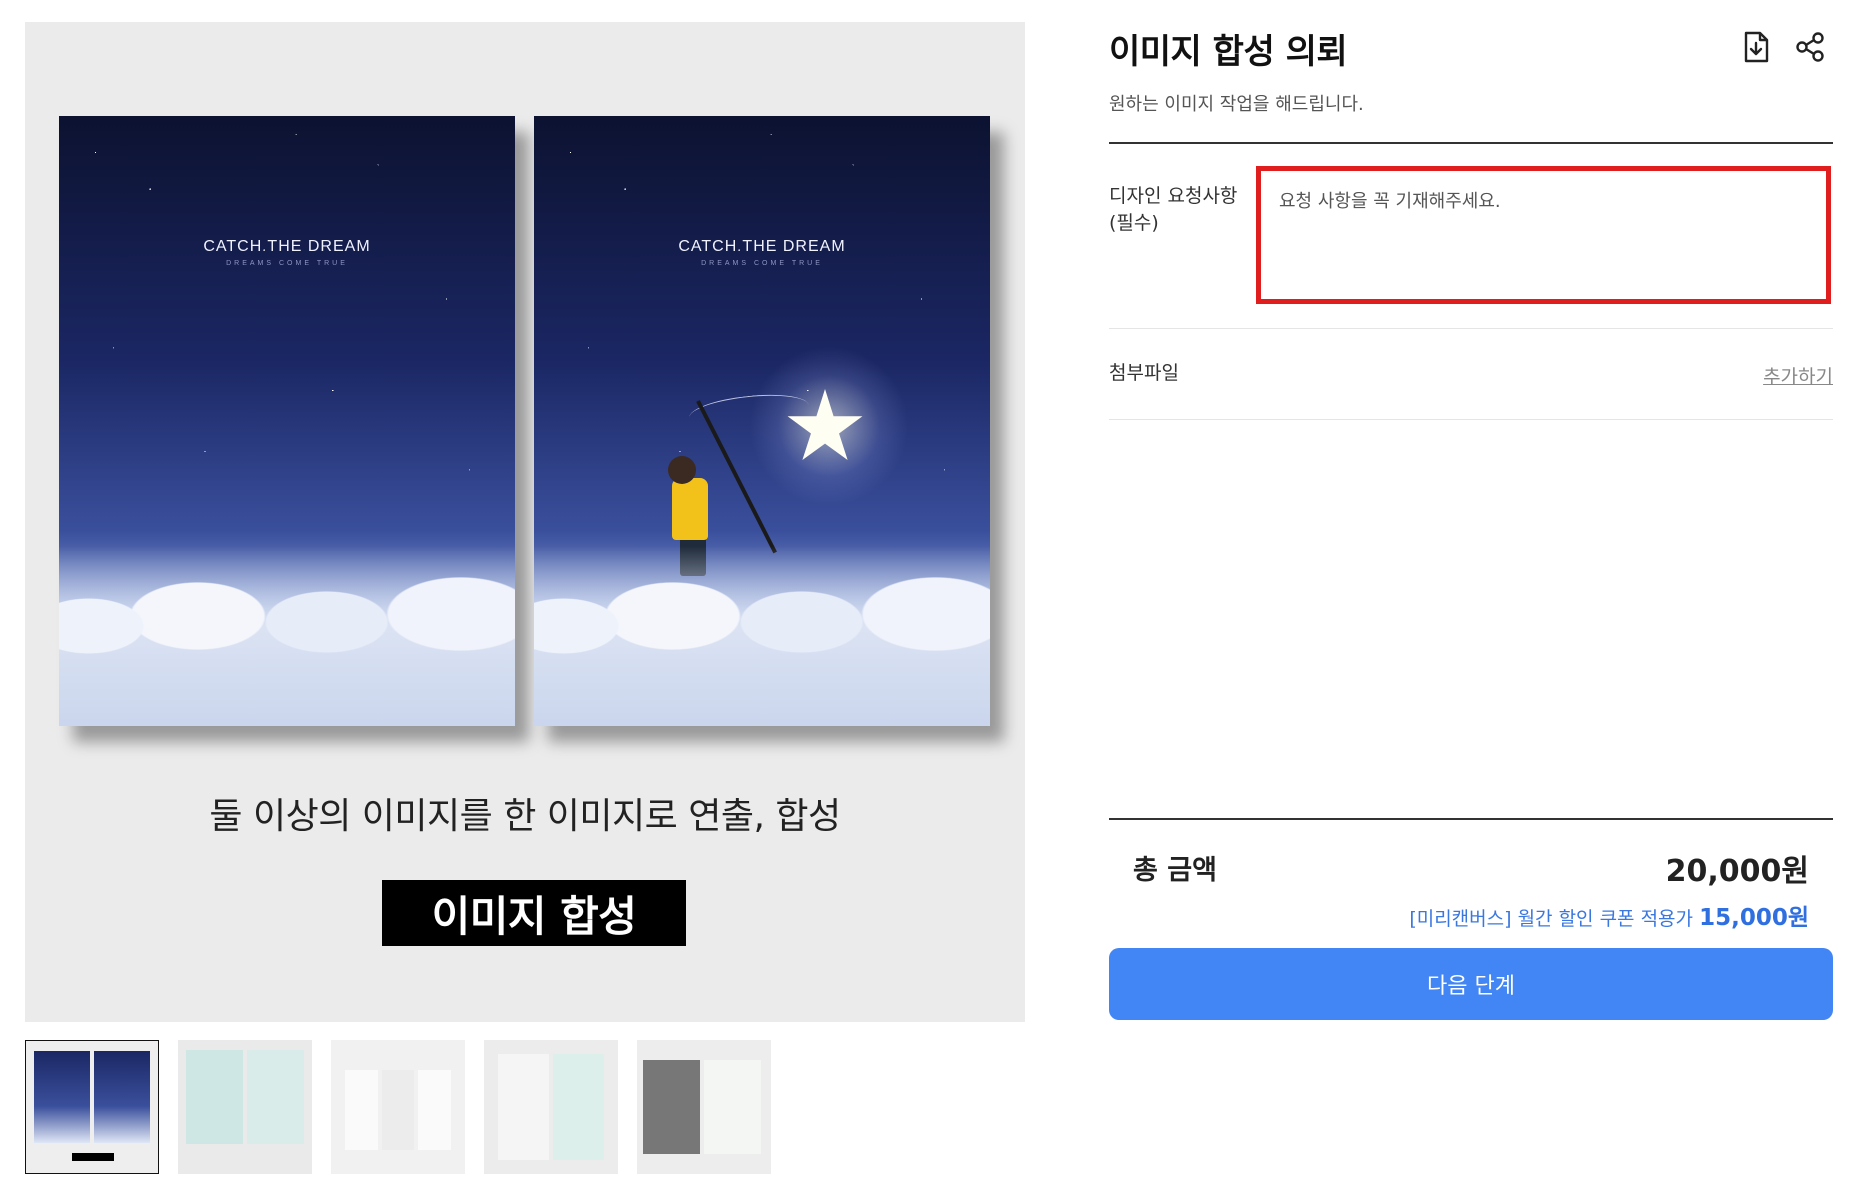 The height and width of the screenshot is (1177, 1855). I want to click on download-file-icon, so click(1756, 47).